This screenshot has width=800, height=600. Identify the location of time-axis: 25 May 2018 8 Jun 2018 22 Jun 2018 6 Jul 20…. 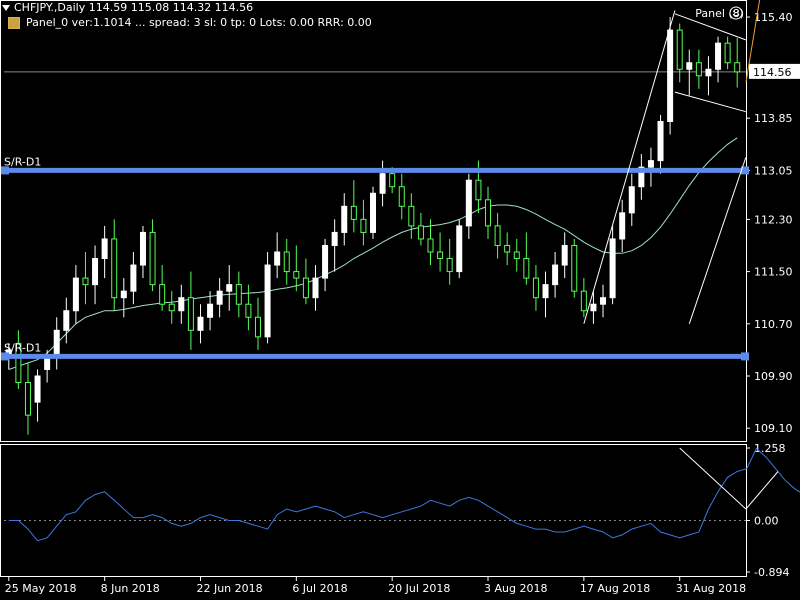
(375, 586).